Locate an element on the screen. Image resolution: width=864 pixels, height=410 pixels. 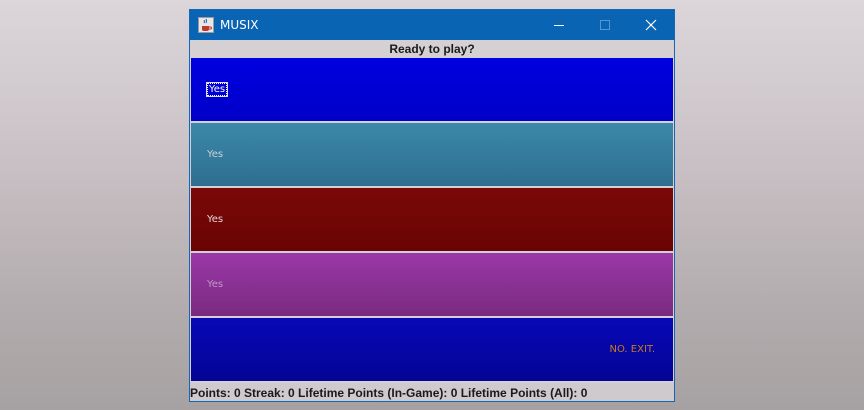
window-title: MUSIX is located at coordinates (239, 25).